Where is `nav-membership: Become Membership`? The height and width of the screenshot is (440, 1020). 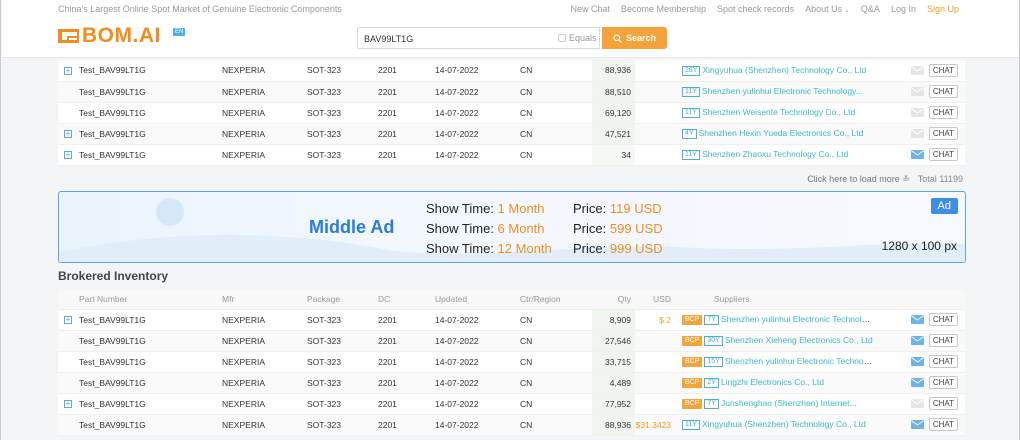
nav-membership: Become Membership is located at coordinates (663, 9).